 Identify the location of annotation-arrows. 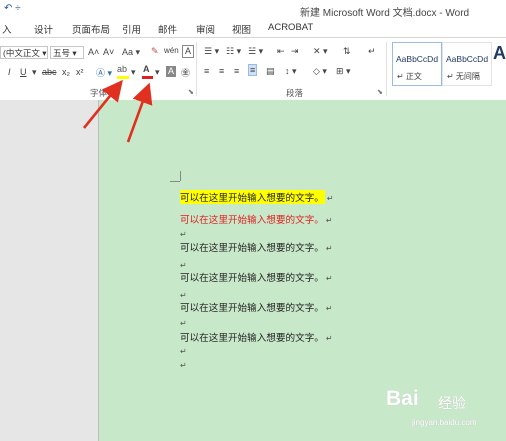
(117, 111).